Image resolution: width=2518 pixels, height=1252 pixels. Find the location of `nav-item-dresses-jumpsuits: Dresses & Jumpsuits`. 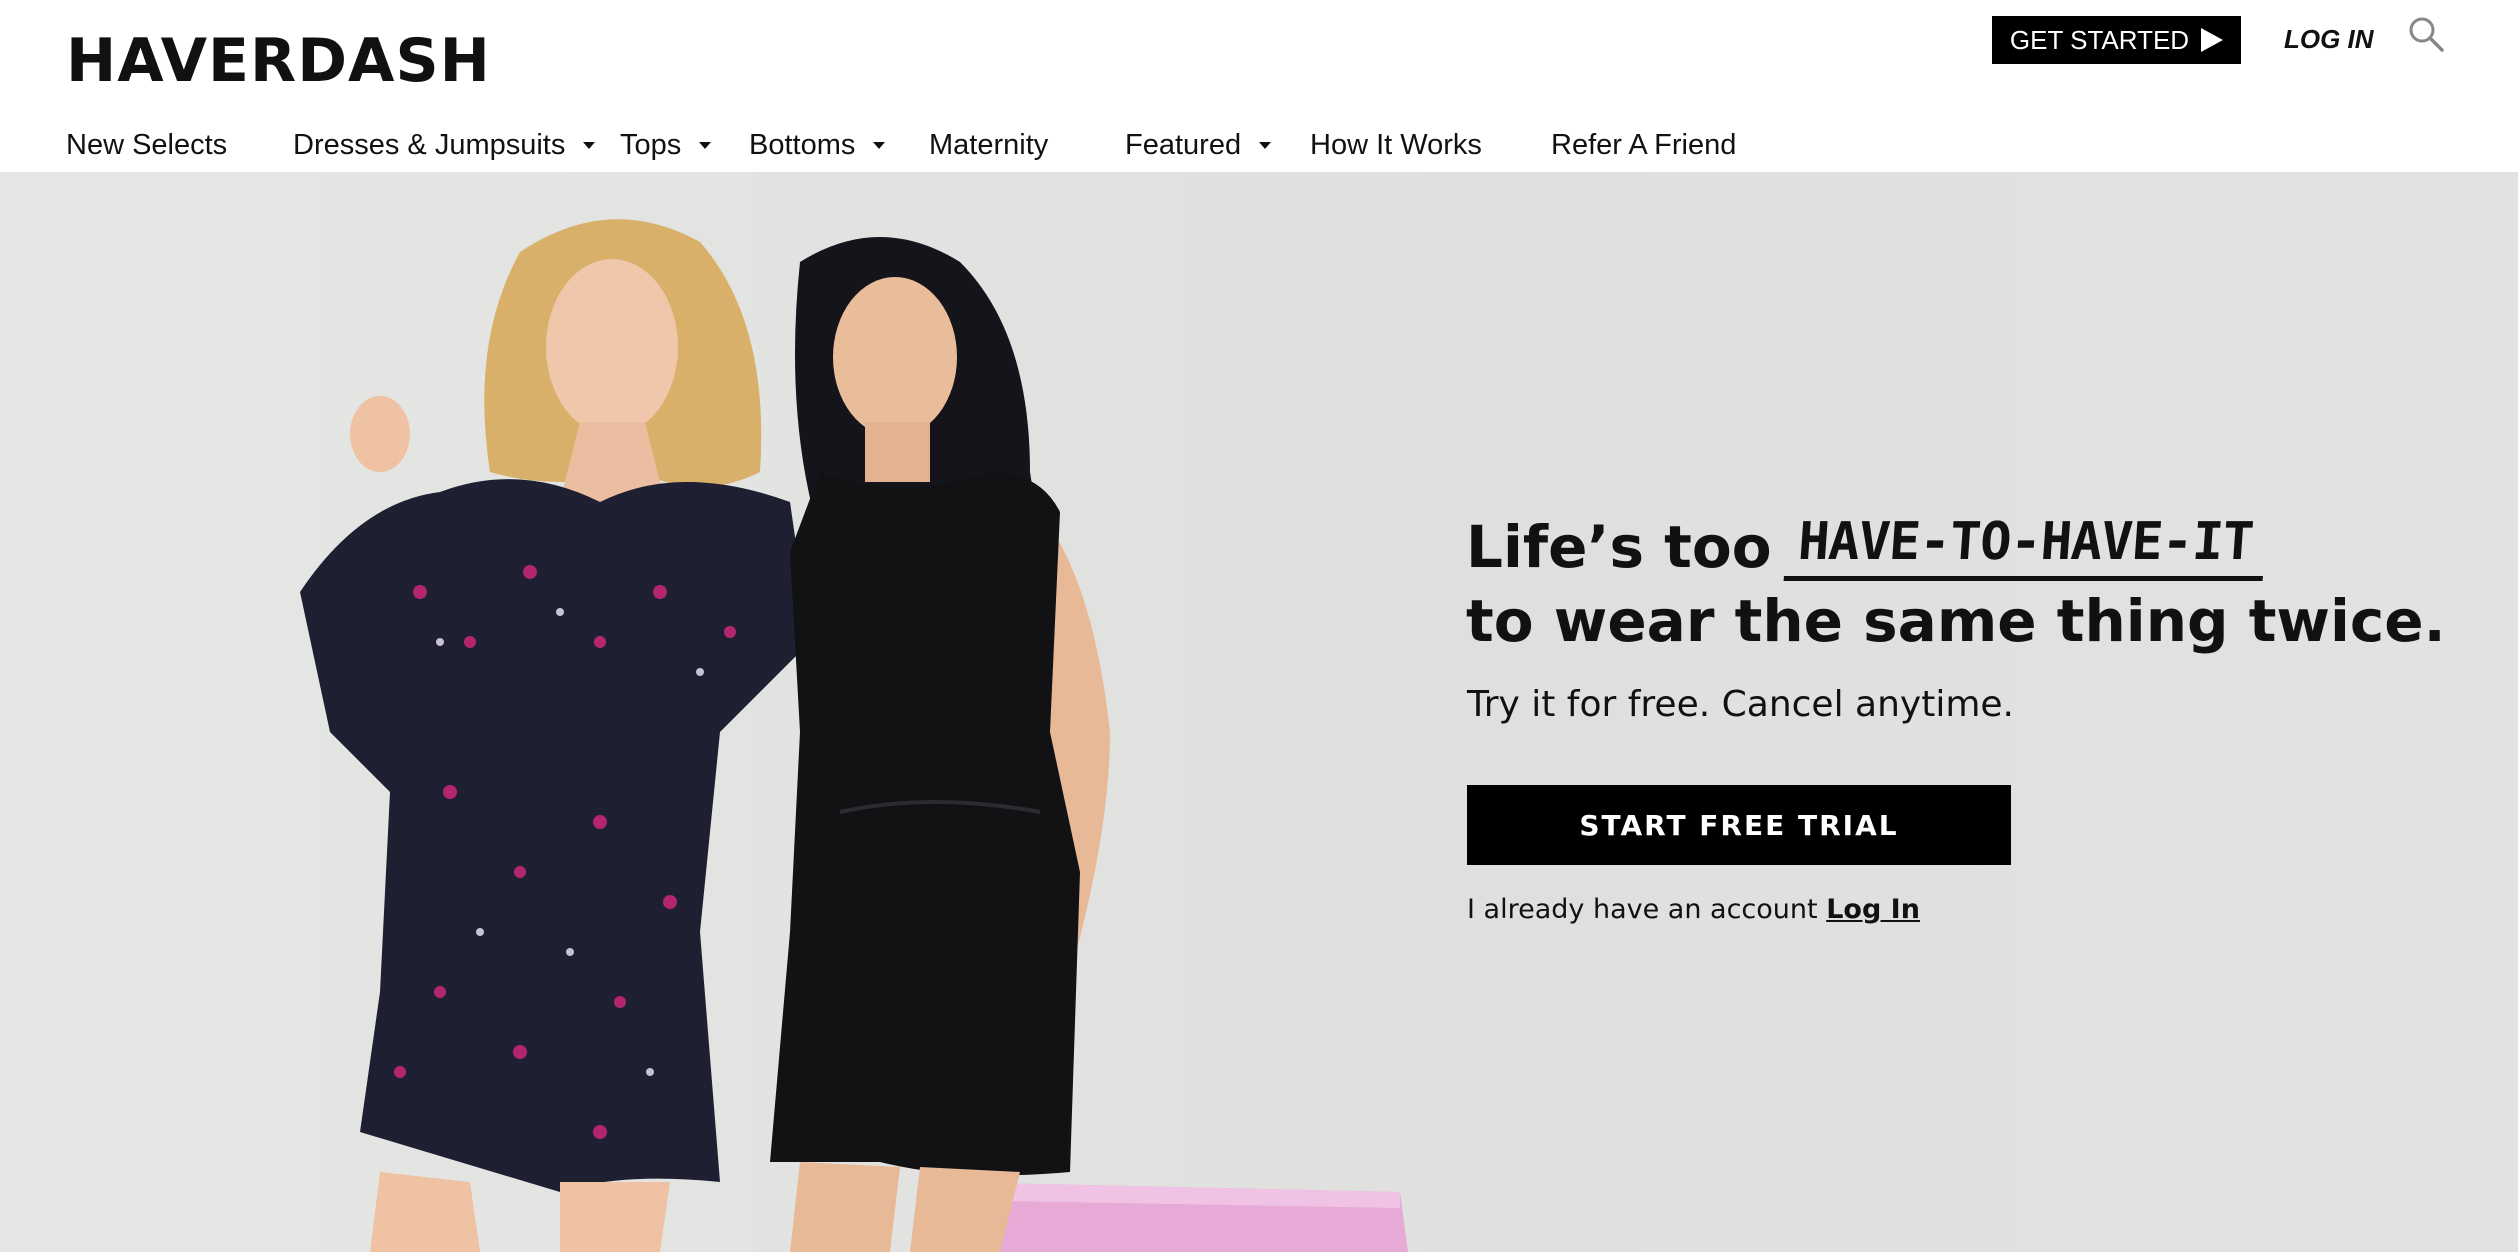

nav-item-dresses-jumpsuits: Dresses & Jumpsuits is located at coordinates (444, 145).